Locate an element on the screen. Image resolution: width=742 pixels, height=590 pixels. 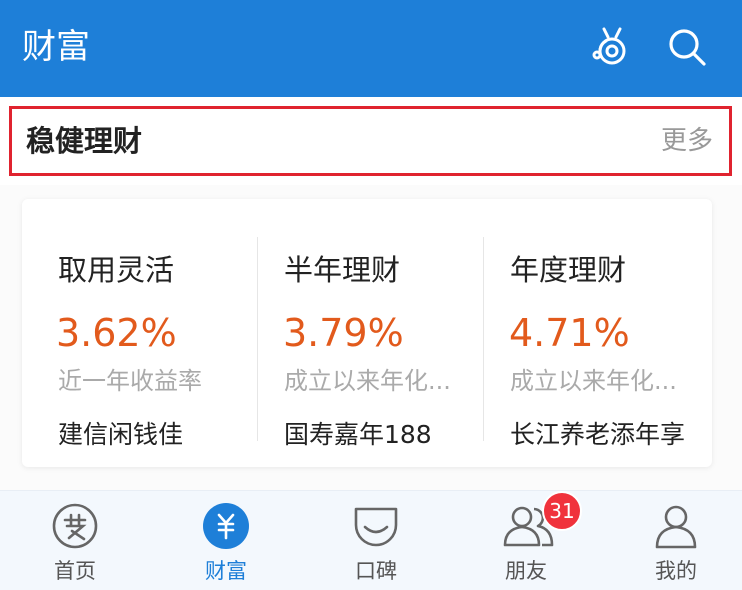
product-item: 取用灵活 3.62% 近一年收益率 建信闲钱佳 is located at coordinates (135, 333).